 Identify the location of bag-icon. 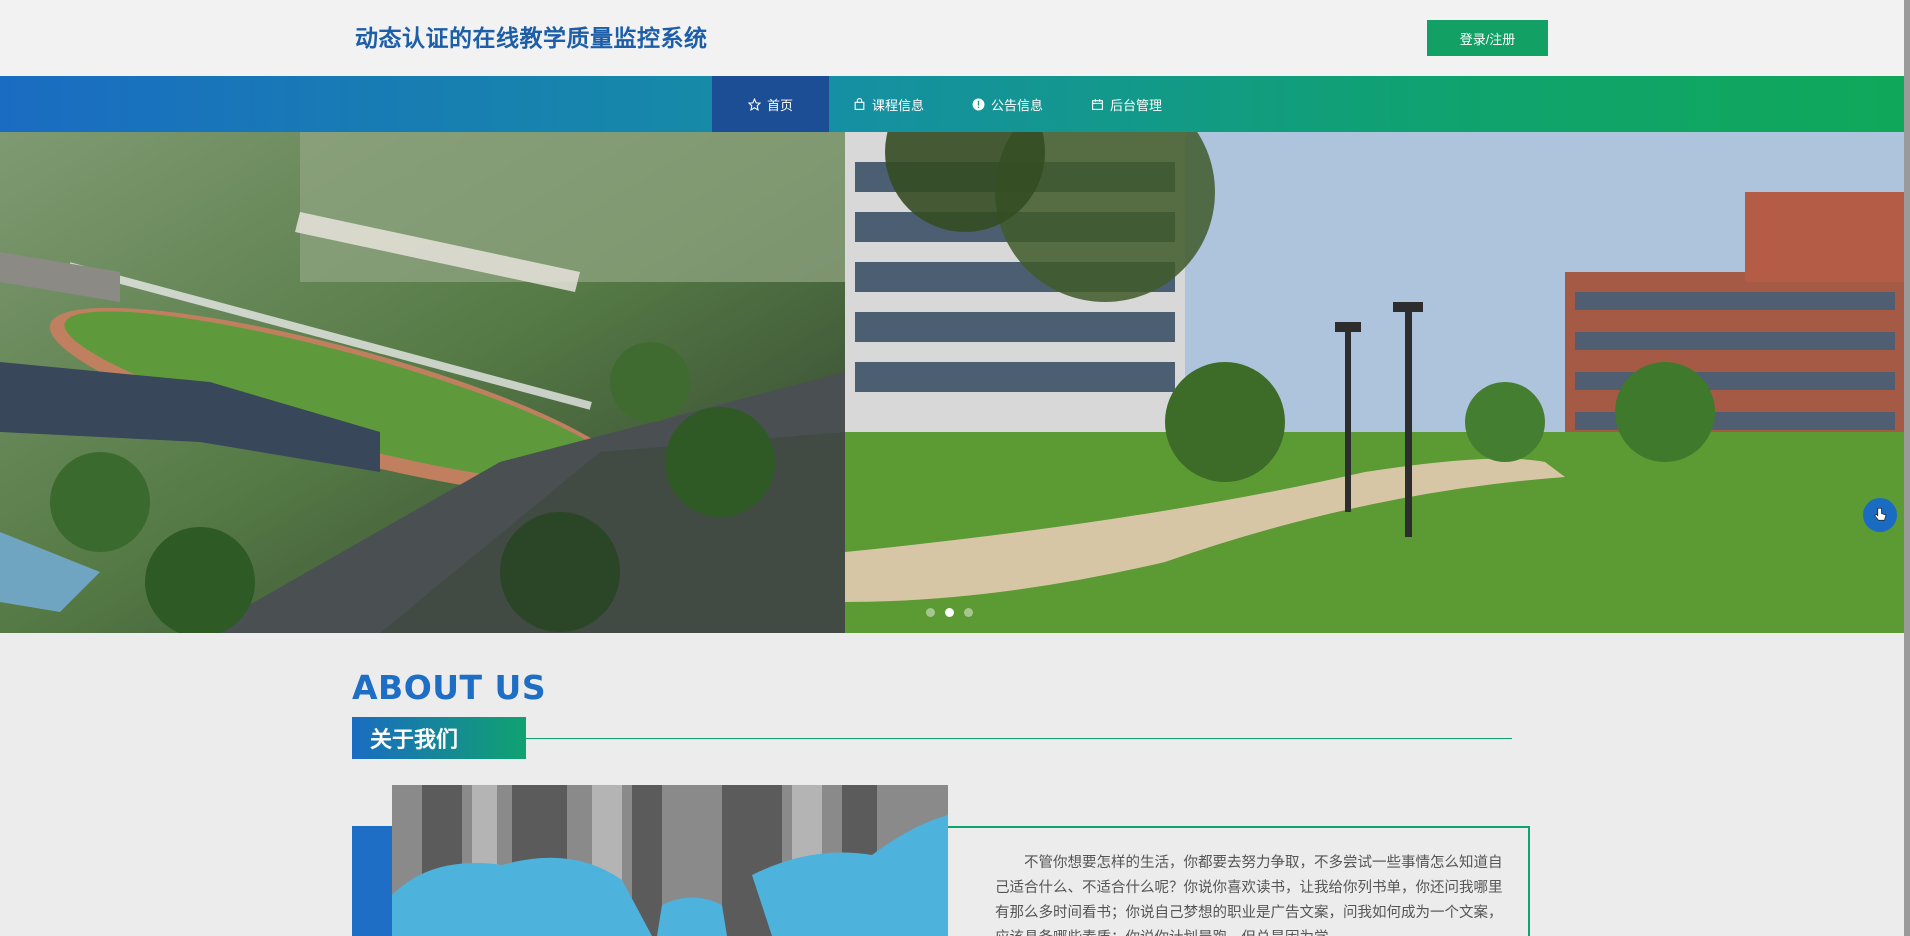
(859, 103).